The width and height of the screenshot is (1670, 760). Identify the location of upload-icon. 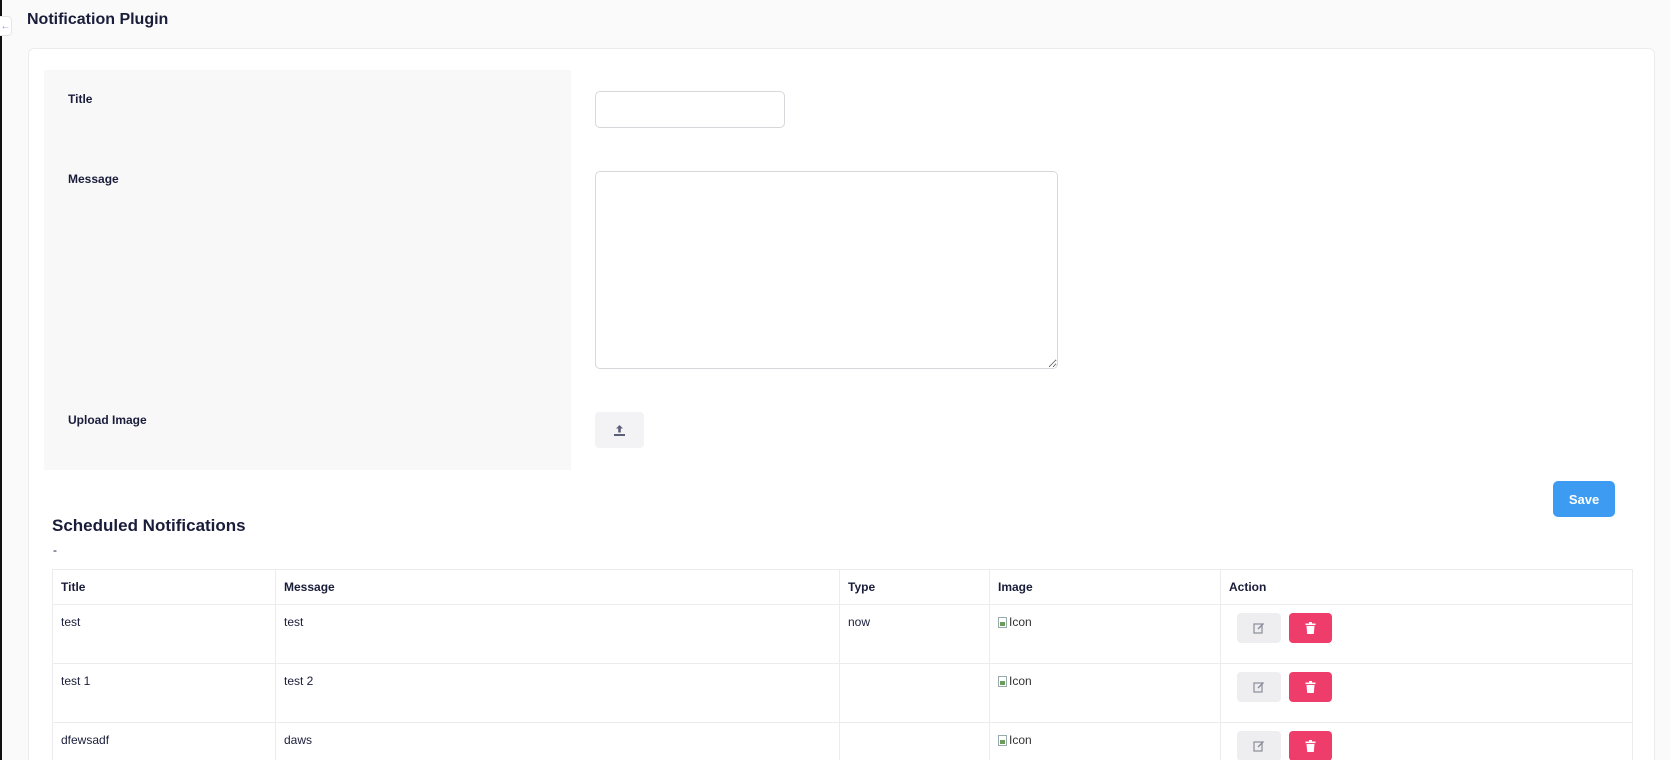
(619, 430).